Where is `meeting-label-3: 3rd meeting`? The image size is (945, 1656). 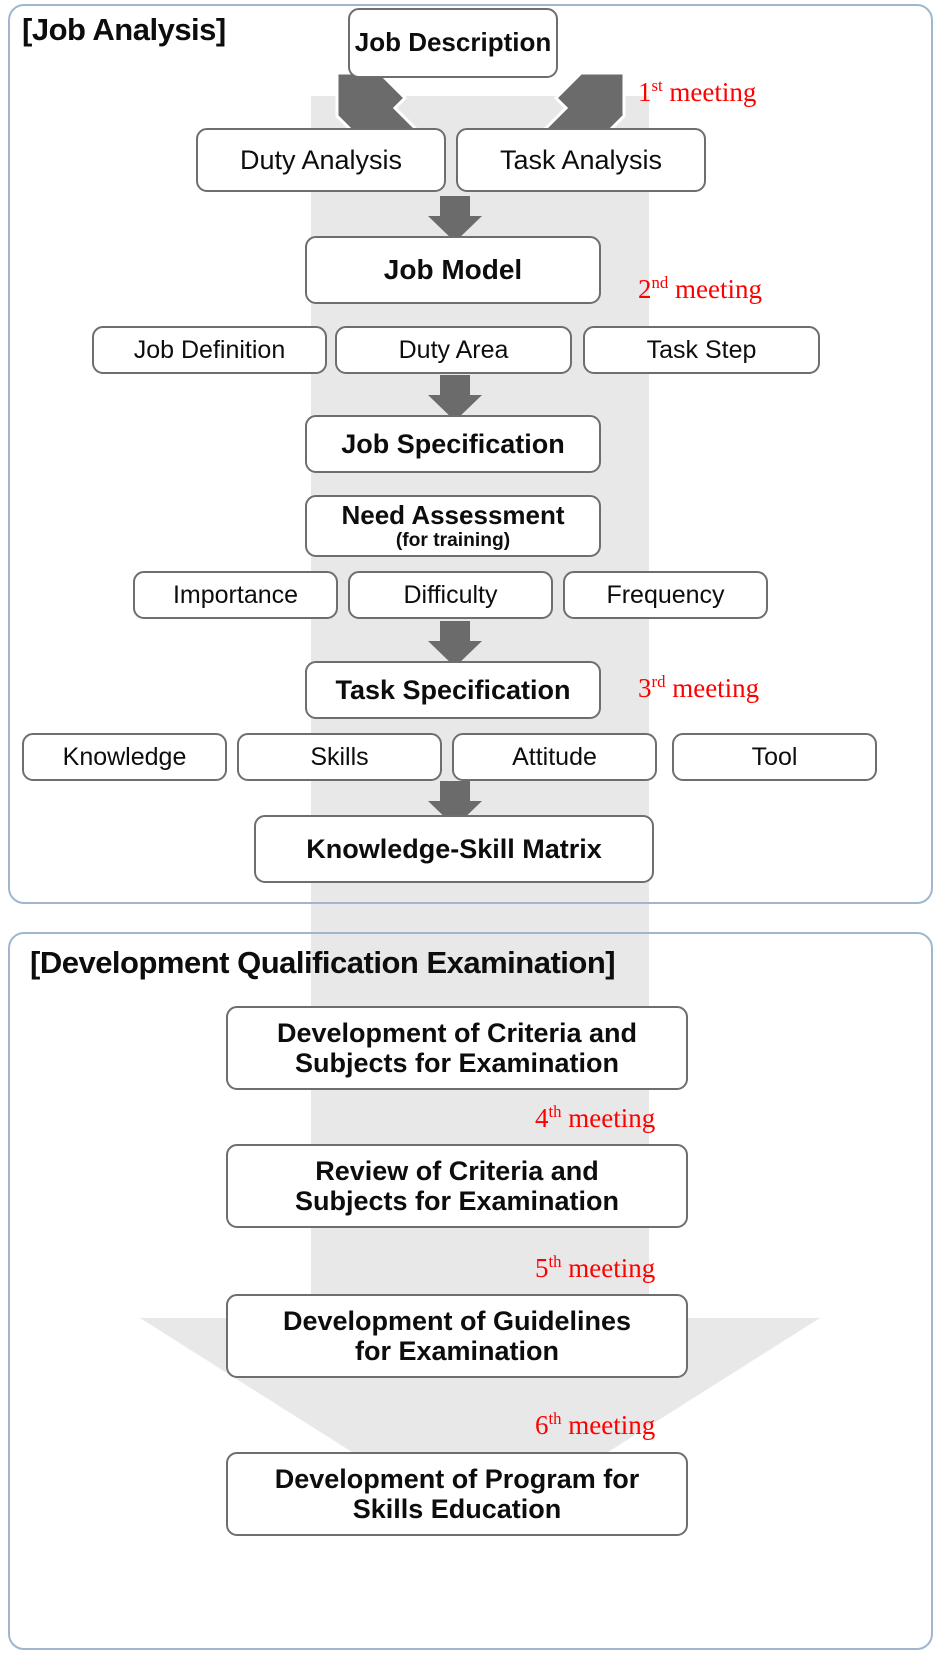 meeting-label-3: 3rd meeting is located at coordinates (698, 688).